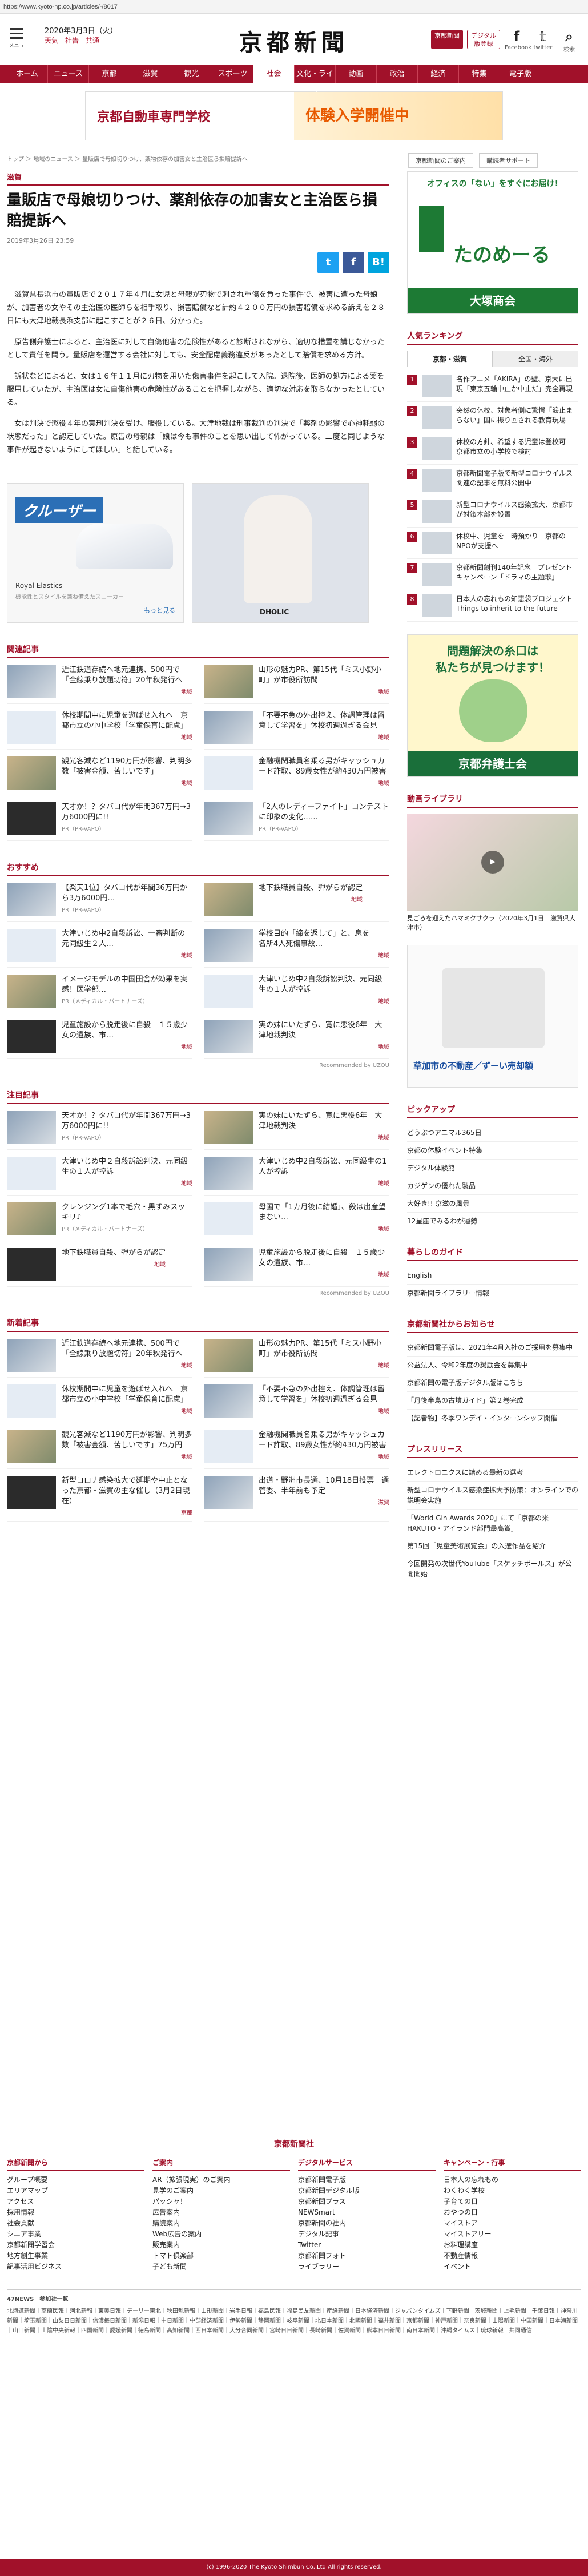 This screenshot has width=588, height=2576. I want to click on nav-item: 社会, so click(274, 74).